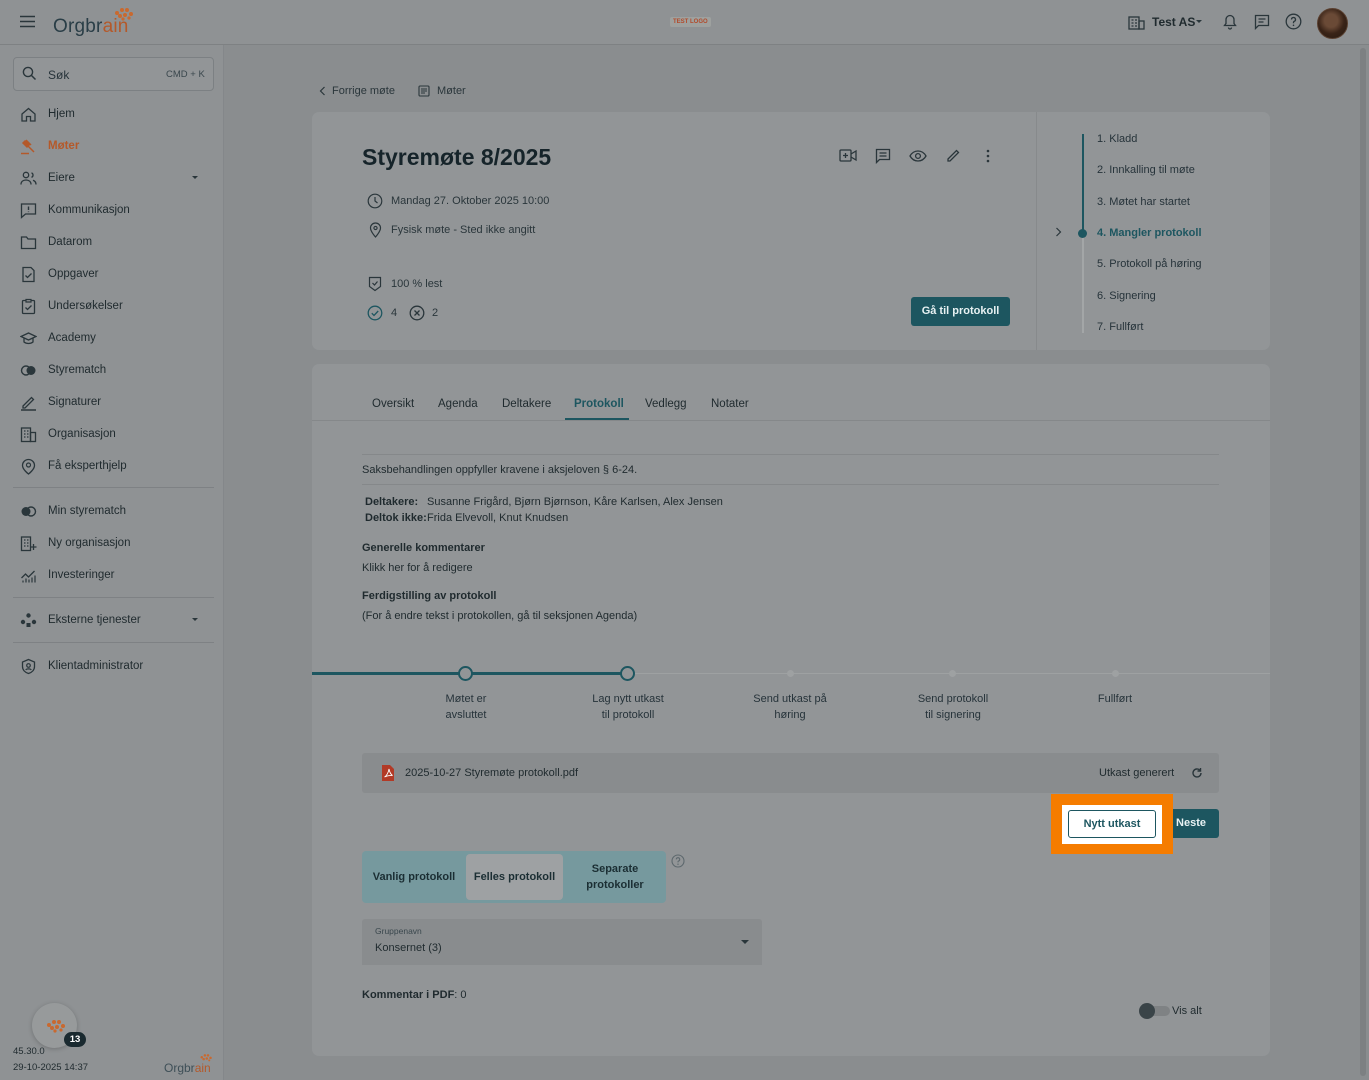 The image size is (1369, 1080). Describe the element at coordinates (1230, 22) in the screenshot. I see `bell-icon` at that location.